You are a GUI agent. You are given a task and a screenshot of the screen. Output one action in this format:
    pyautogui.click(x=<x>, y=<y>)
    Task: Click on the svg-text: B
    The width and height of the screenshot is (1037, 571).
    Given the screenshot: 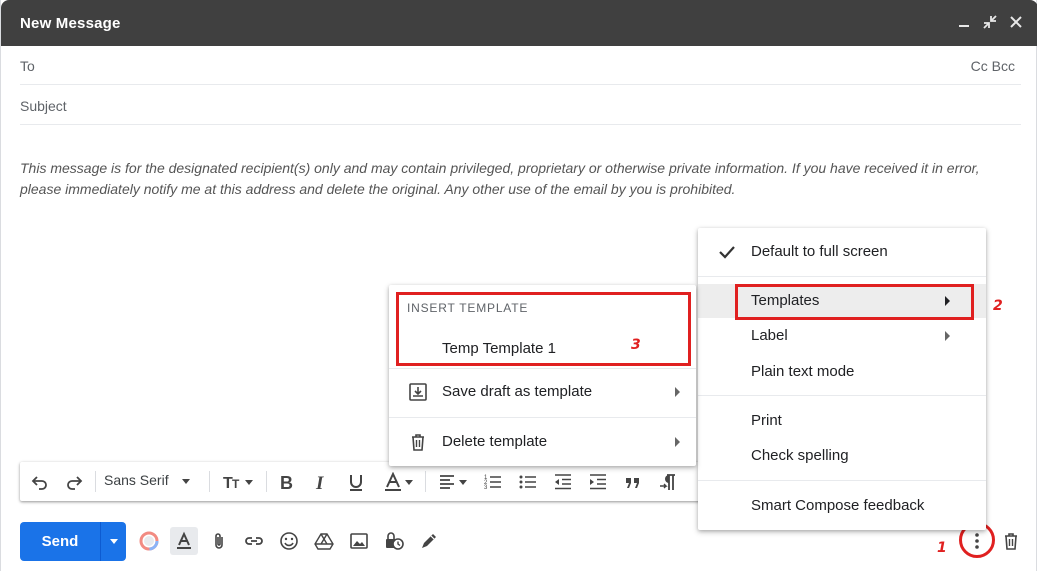 What is the action you would take?
    pyautogui.click(x=286, y=482)
    